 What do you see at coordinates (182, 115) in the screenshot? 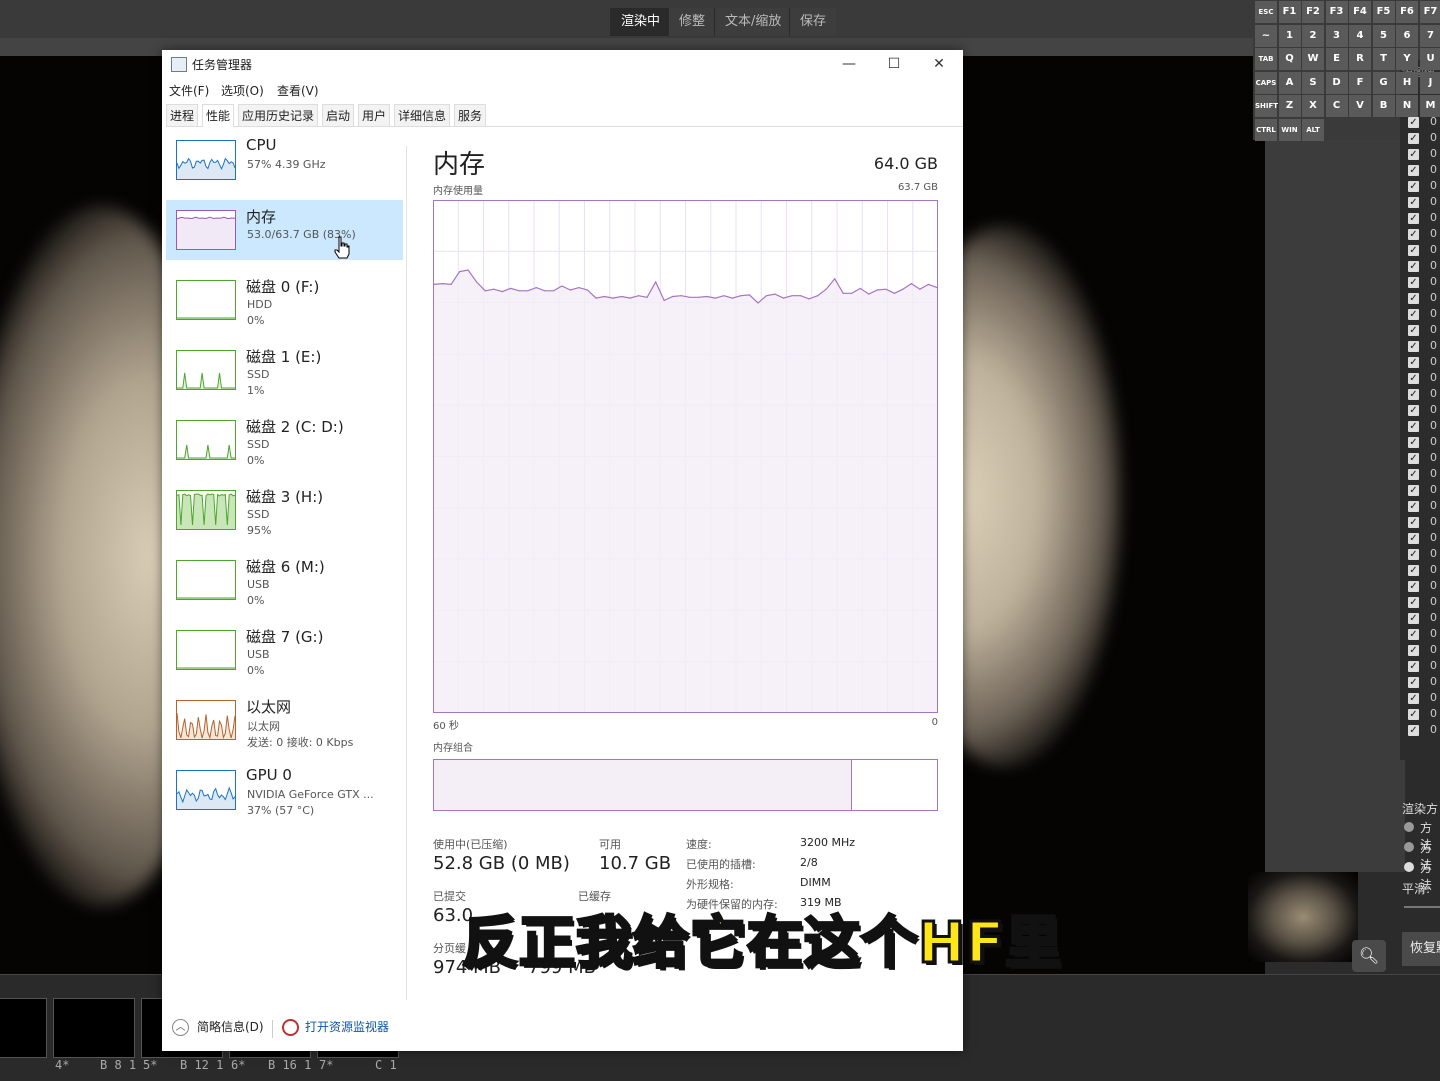
I see `tab-processes: 进程` at bounding box center [182, 115].